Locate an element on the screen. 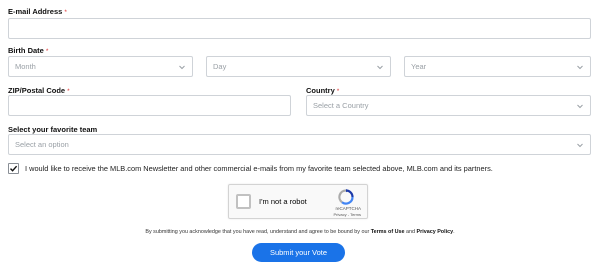 The height and width of the screenshot is (271, 600). team-label: Select your favorite team is located at coordinates (52, 129).